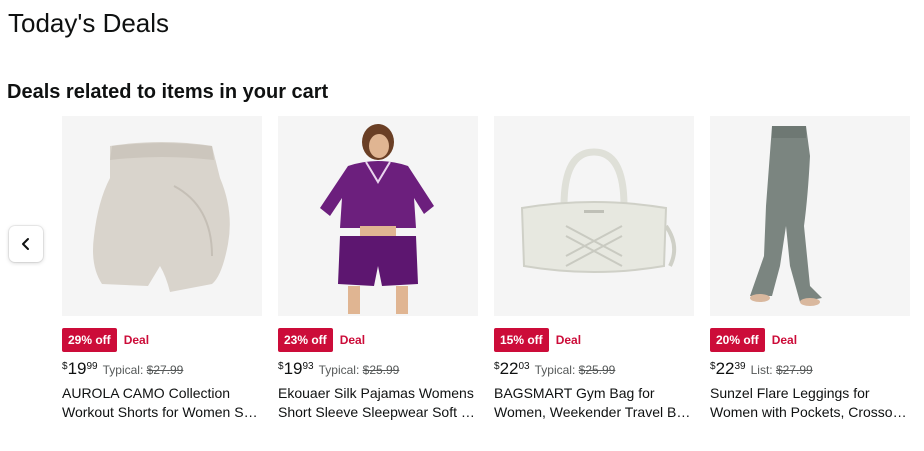 The image size is (924, 451). I want to click on price-fraction: 99, so click(92, 366).